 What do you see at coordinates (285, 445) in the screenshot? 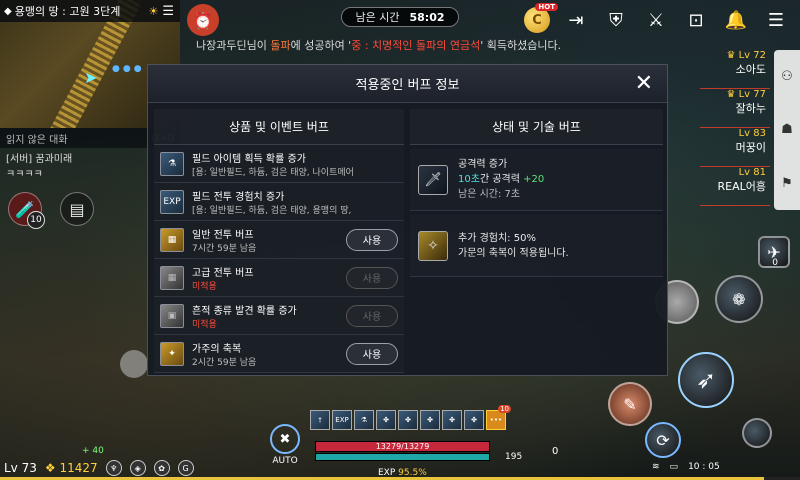
I see `auto-battle-button: ✖ AUTO` at bounding box center [285, 445].